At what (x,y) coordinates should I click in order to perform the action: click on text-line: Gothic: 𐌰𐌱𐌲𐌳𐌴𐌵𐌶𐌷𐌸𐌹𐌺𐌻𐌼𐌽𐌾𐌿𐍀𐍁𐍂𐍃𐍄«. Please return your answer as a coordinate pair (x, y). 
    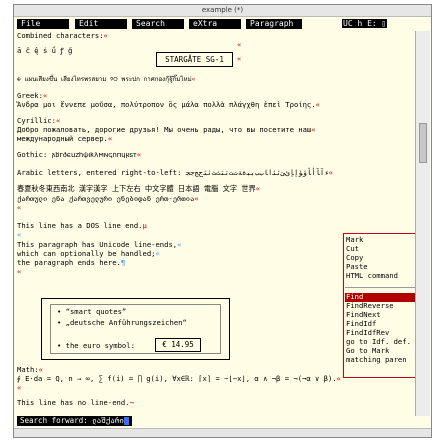
    Looking at the image, I should click on (79, 154).